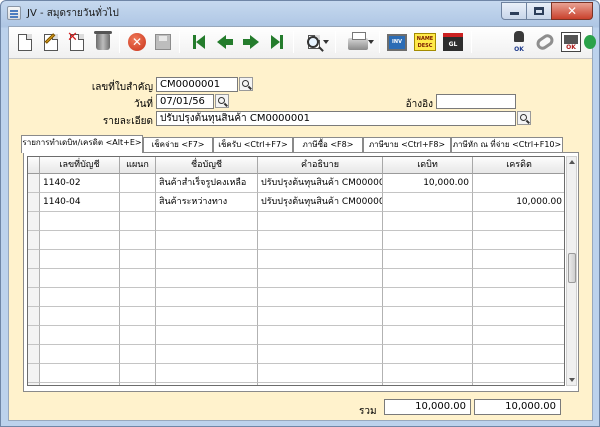  What do you see at coordinates (328, 144) in the screenshot?
I see `tab-purchase-tax: ภาษีซื้อ <F8>` at bounding box center [328, 144].